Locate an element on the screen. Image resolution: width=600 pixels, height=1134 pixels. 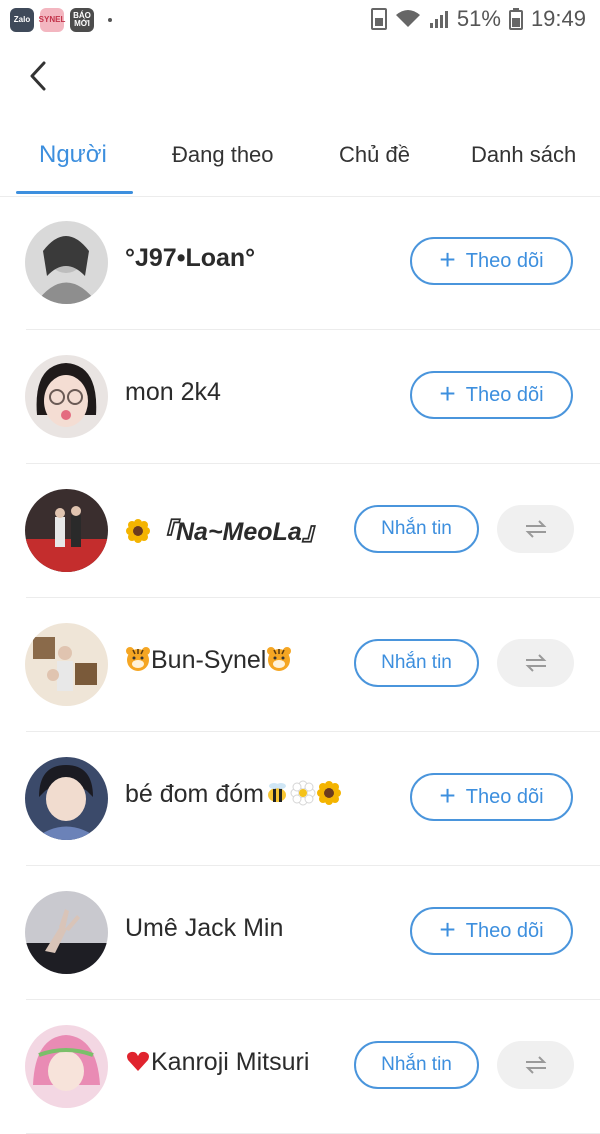
wifi-icon is located at coordinates (407, 18).